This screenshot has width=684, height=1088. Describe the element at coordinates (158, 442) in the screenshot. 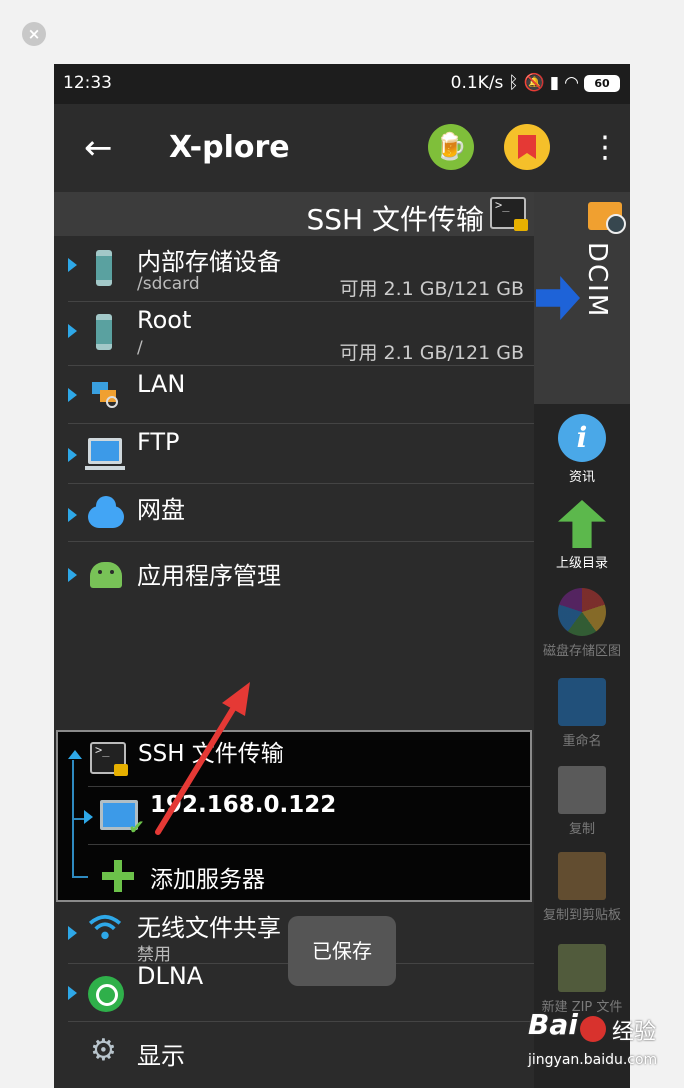

I see `item-label: FTP` at that location.